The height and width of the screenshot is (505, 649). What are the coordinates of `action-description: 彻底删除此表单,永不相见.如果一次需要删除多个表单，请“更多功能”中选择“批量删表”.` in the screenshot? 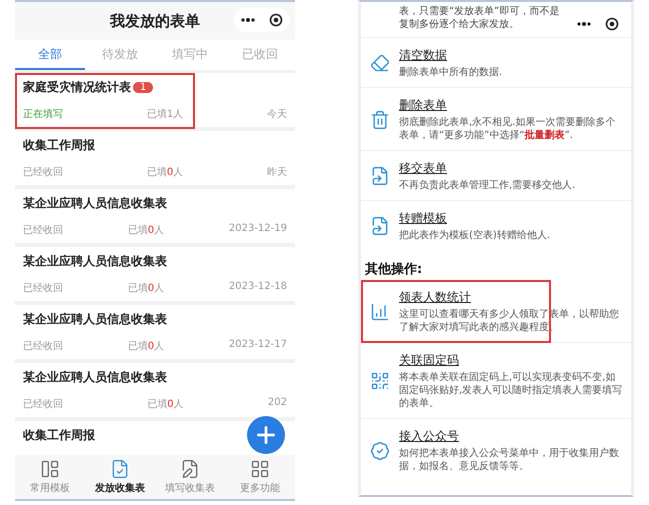 It's located at (507, 129).